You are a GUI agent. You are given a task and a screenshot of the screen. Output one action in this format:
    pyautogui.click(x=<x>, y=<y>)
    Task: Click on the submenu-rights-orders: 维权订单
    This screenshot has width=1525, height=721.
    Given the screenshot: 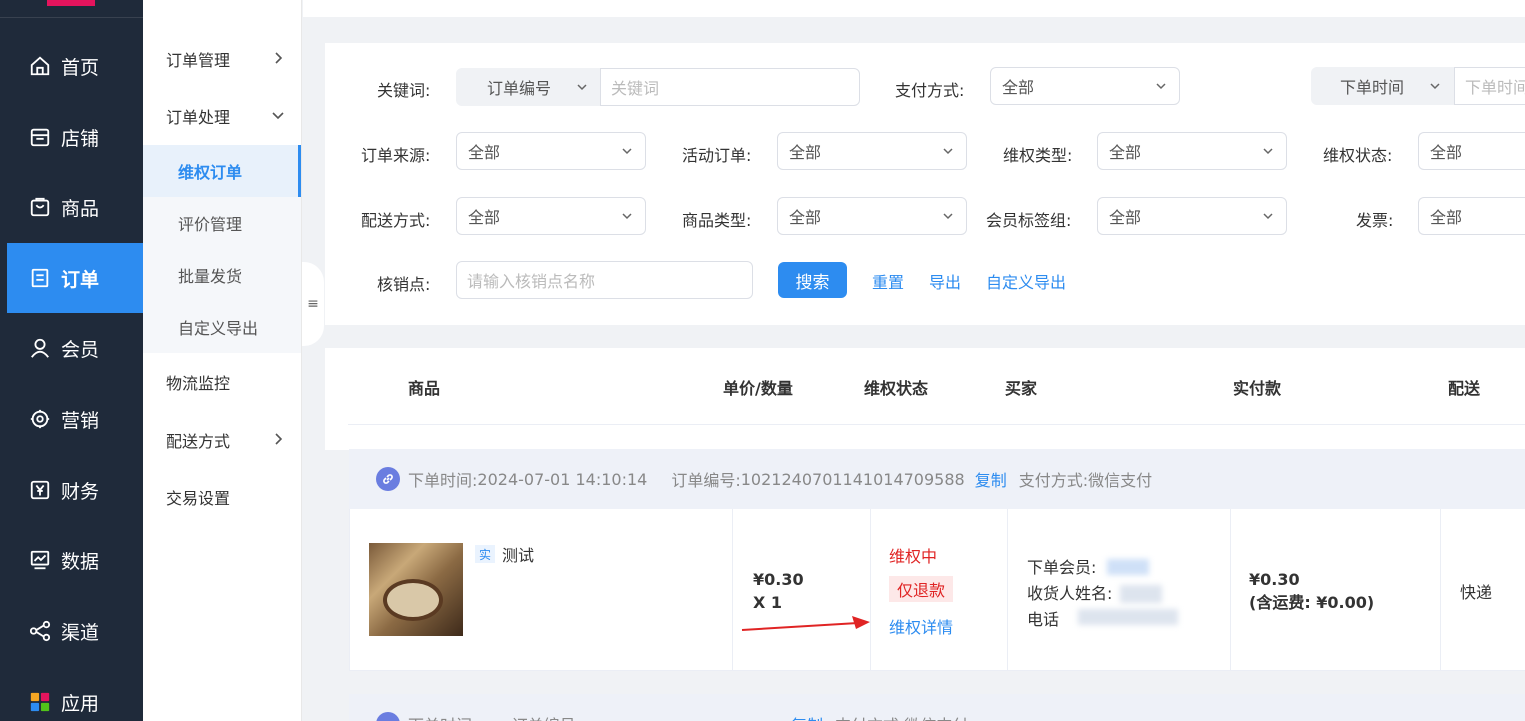 What is the action you would take?
    pyautogui.click(x=222, y=171)
    